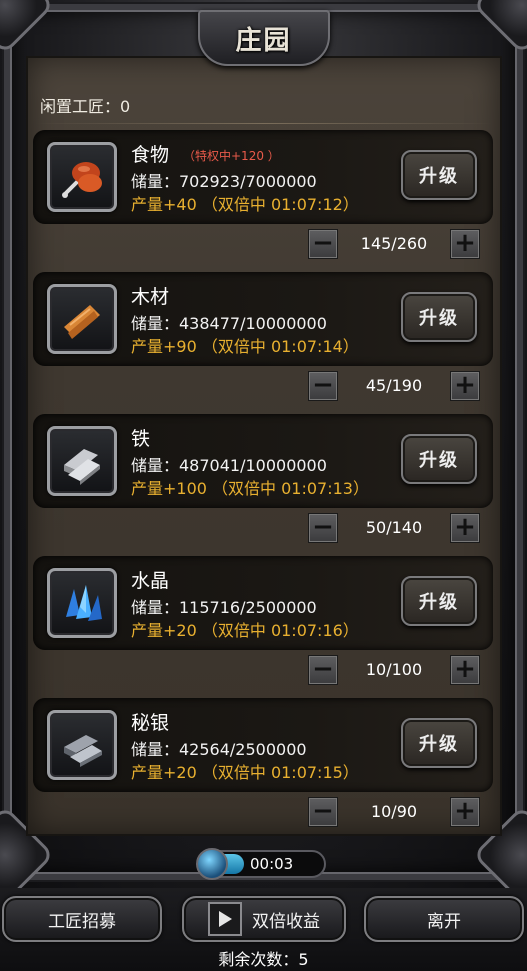 Image resolution: width=527 pixels, height=971 pixels. I want to click on resource-production: 产量+100 （双倍中 01:07:13）, so click(250, 488).